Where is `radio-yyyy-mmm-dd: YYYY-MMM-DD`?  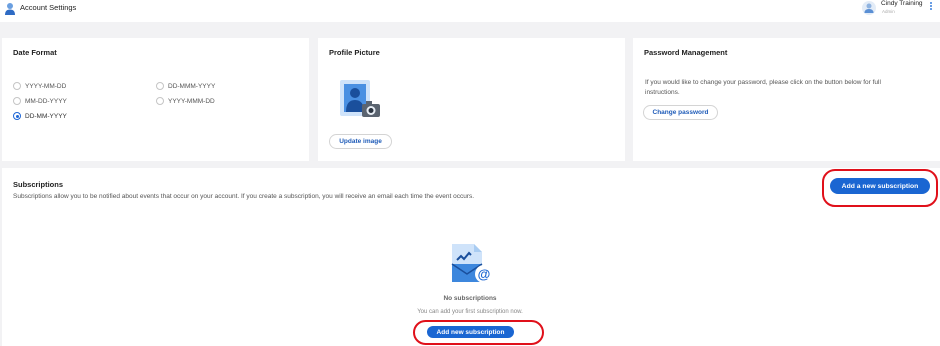 radio-yyyy-mmm-dd: YYYY-MMM-DD is located at coordinates (185, 101).